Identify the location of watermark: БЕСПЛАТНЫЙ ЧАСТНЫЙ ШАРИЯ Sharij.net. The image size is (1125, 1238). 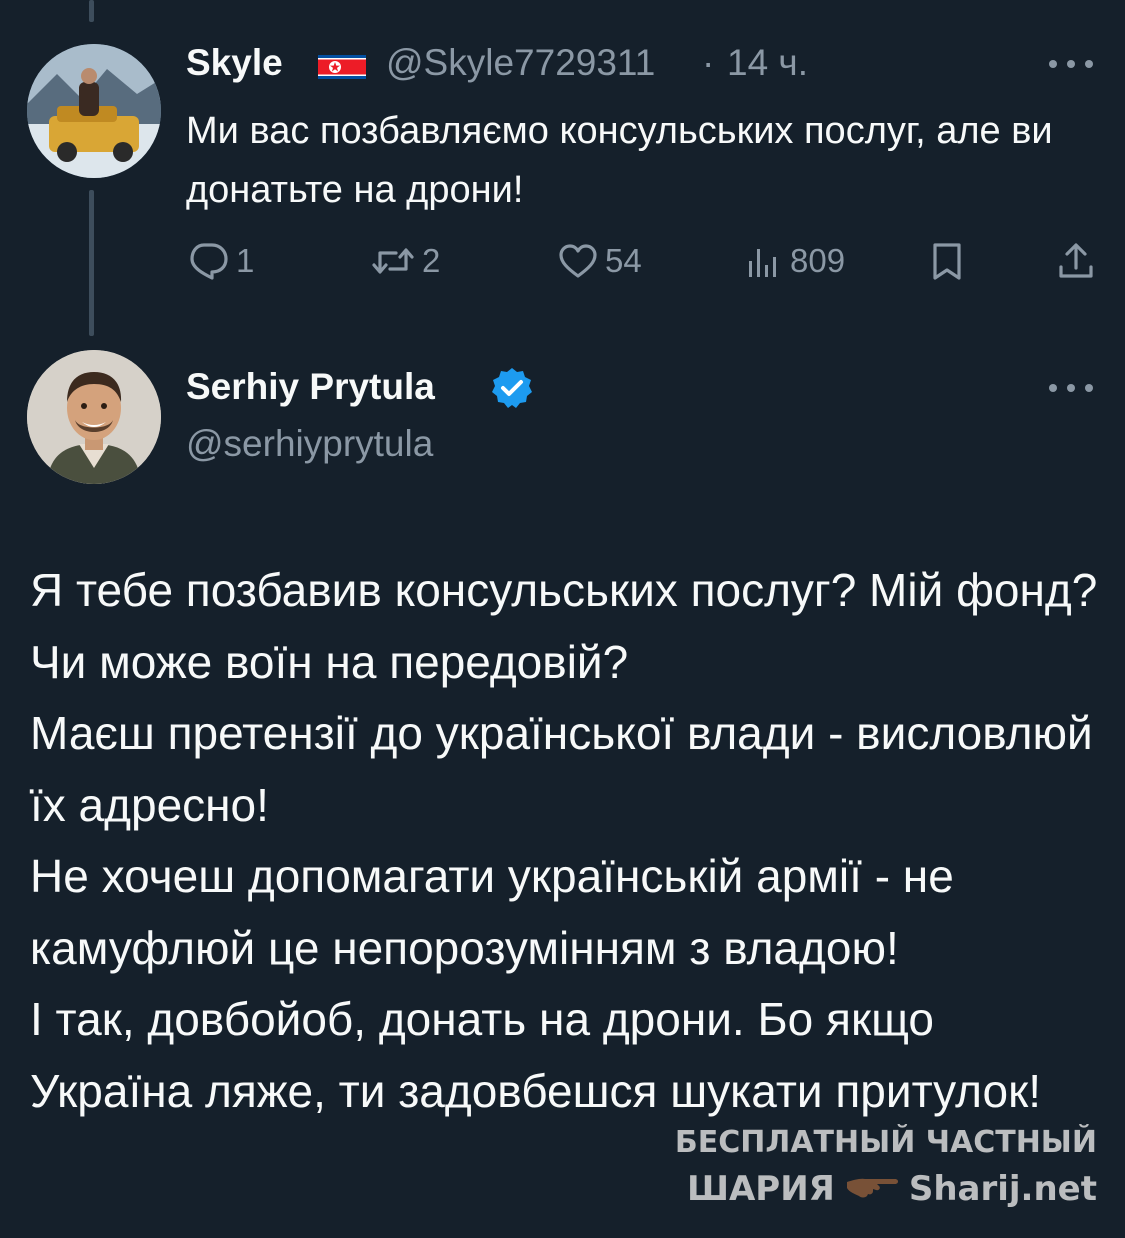
(886, 1166).